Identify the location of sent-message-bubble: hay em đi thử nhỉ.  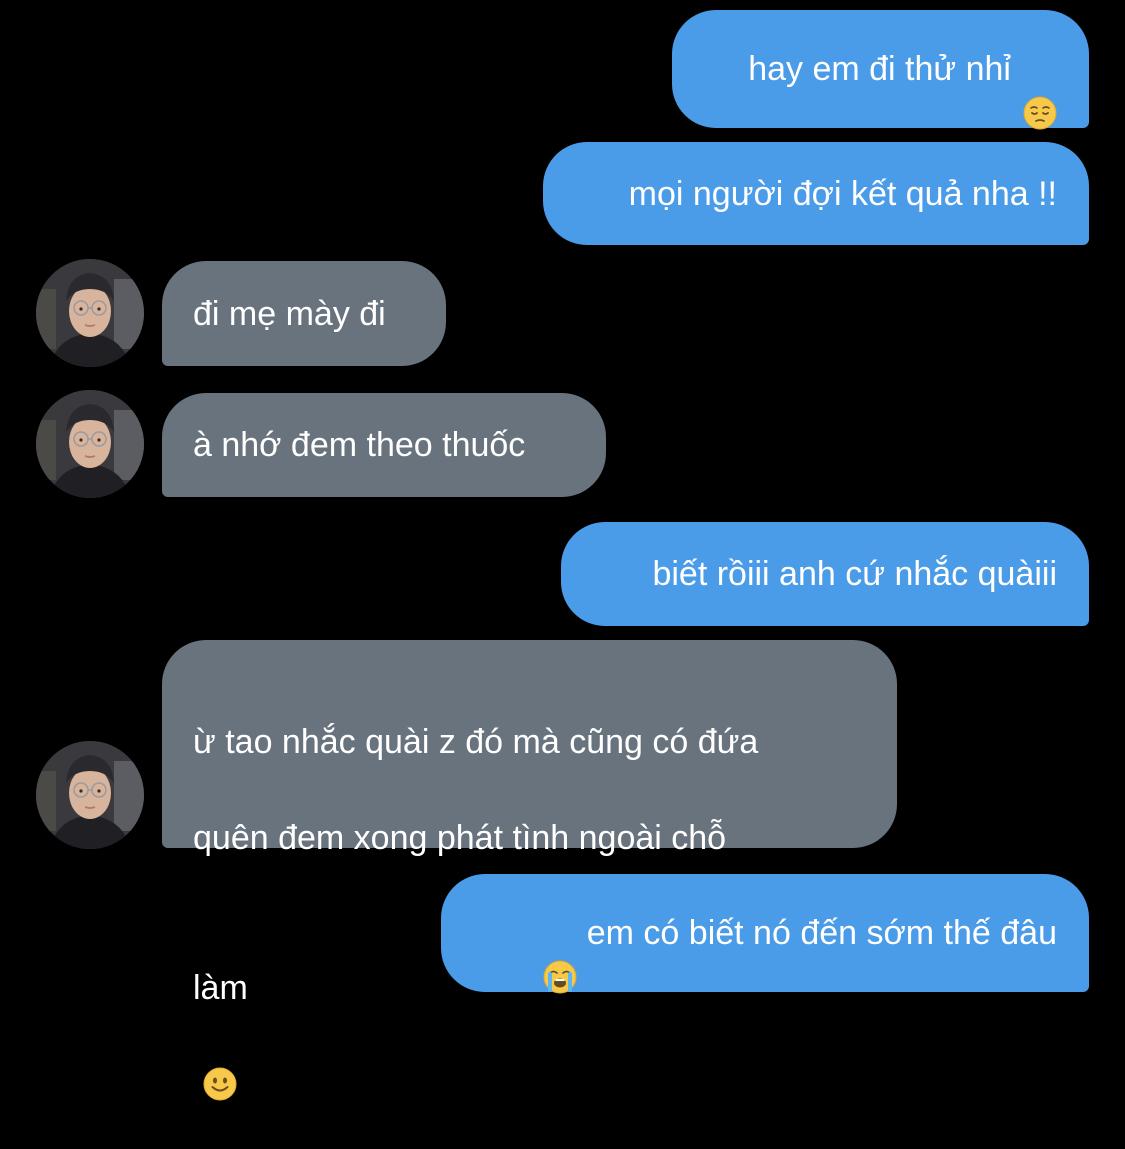
(880, 70).